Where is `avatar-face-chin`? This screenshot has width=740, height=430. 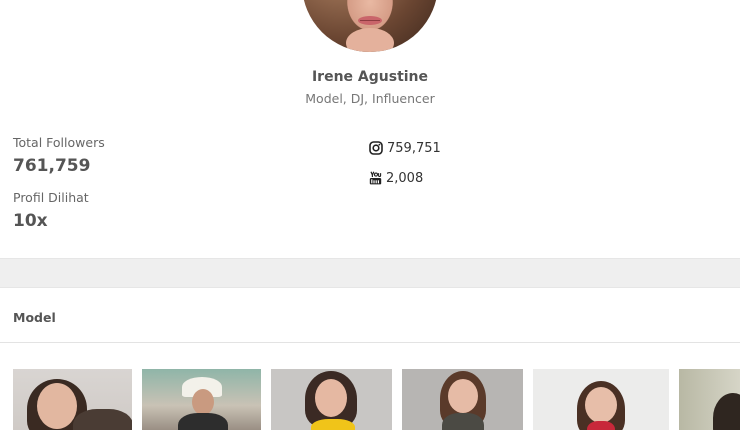
avatar-face-chin is located at coordinates (370, 40).